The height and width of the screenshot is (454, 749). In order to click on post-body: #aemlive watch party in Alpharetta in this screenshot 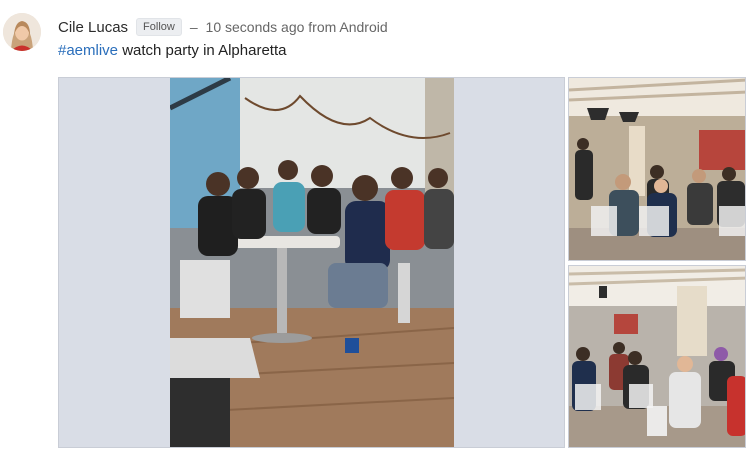, I will do `click(172, 50)`.